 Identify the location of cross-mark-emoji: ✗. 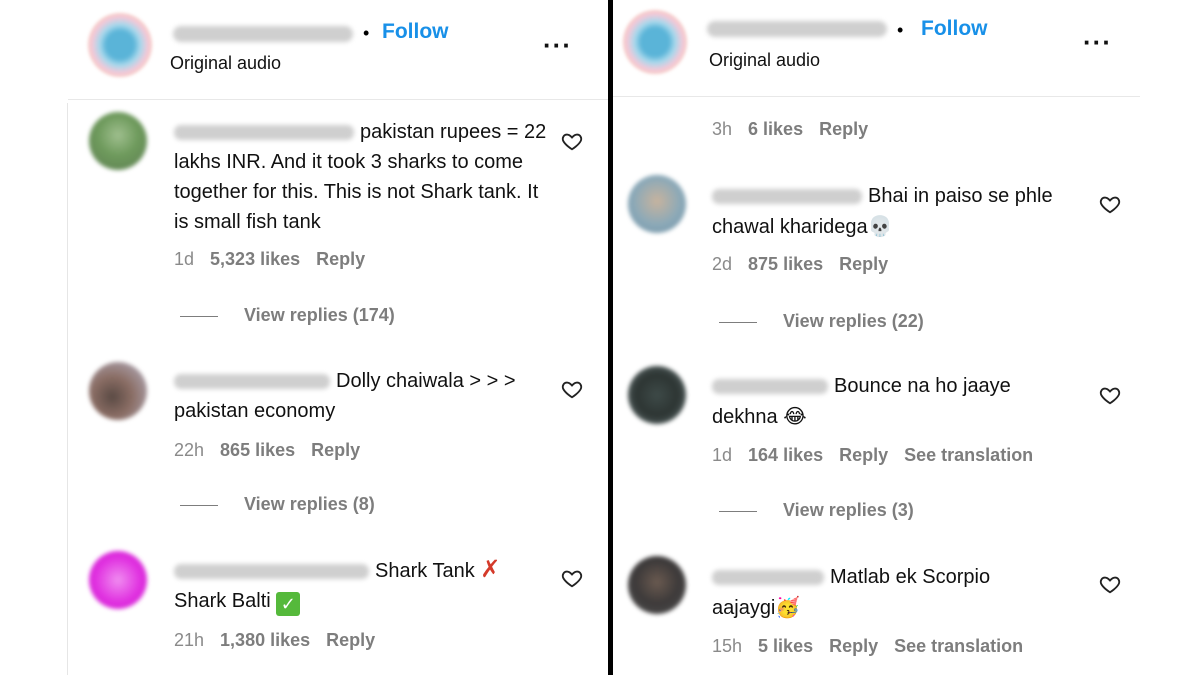
(490, 569).